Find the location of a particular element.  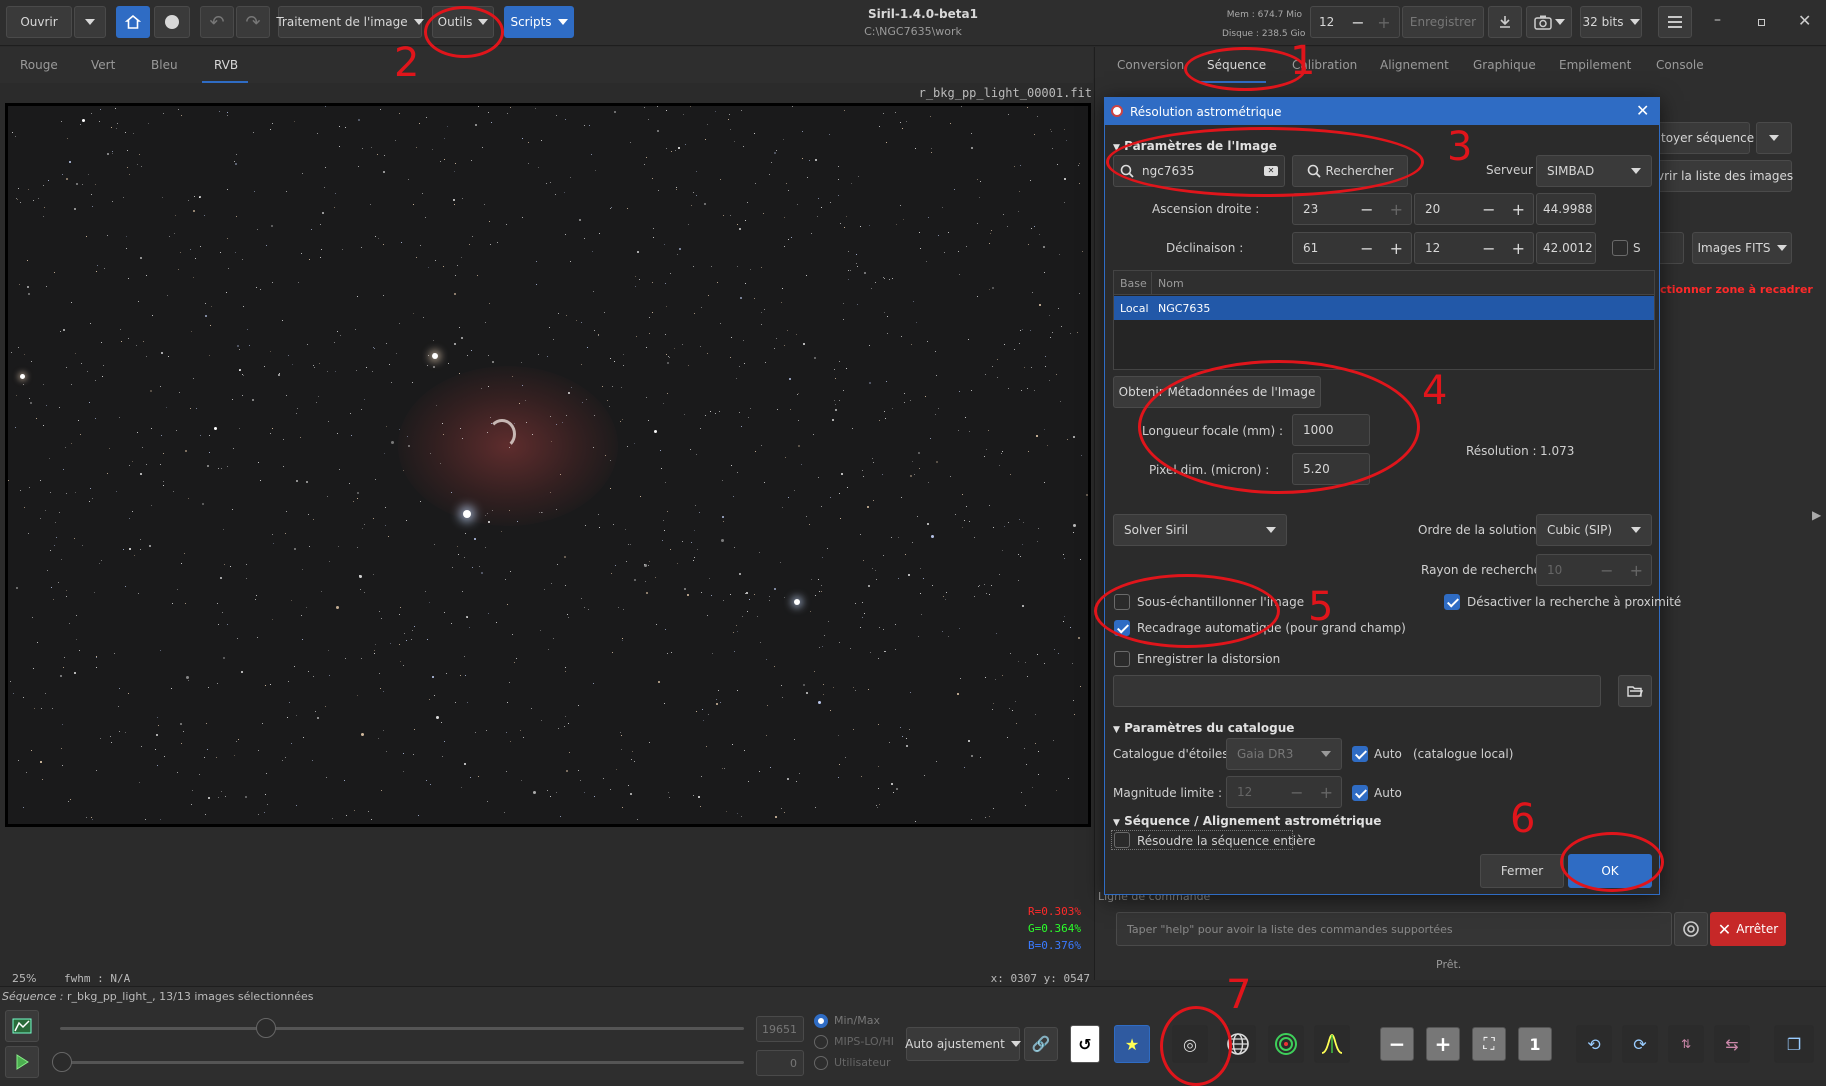

tab-registration: Alignement is located at coordinates (1414, 65).